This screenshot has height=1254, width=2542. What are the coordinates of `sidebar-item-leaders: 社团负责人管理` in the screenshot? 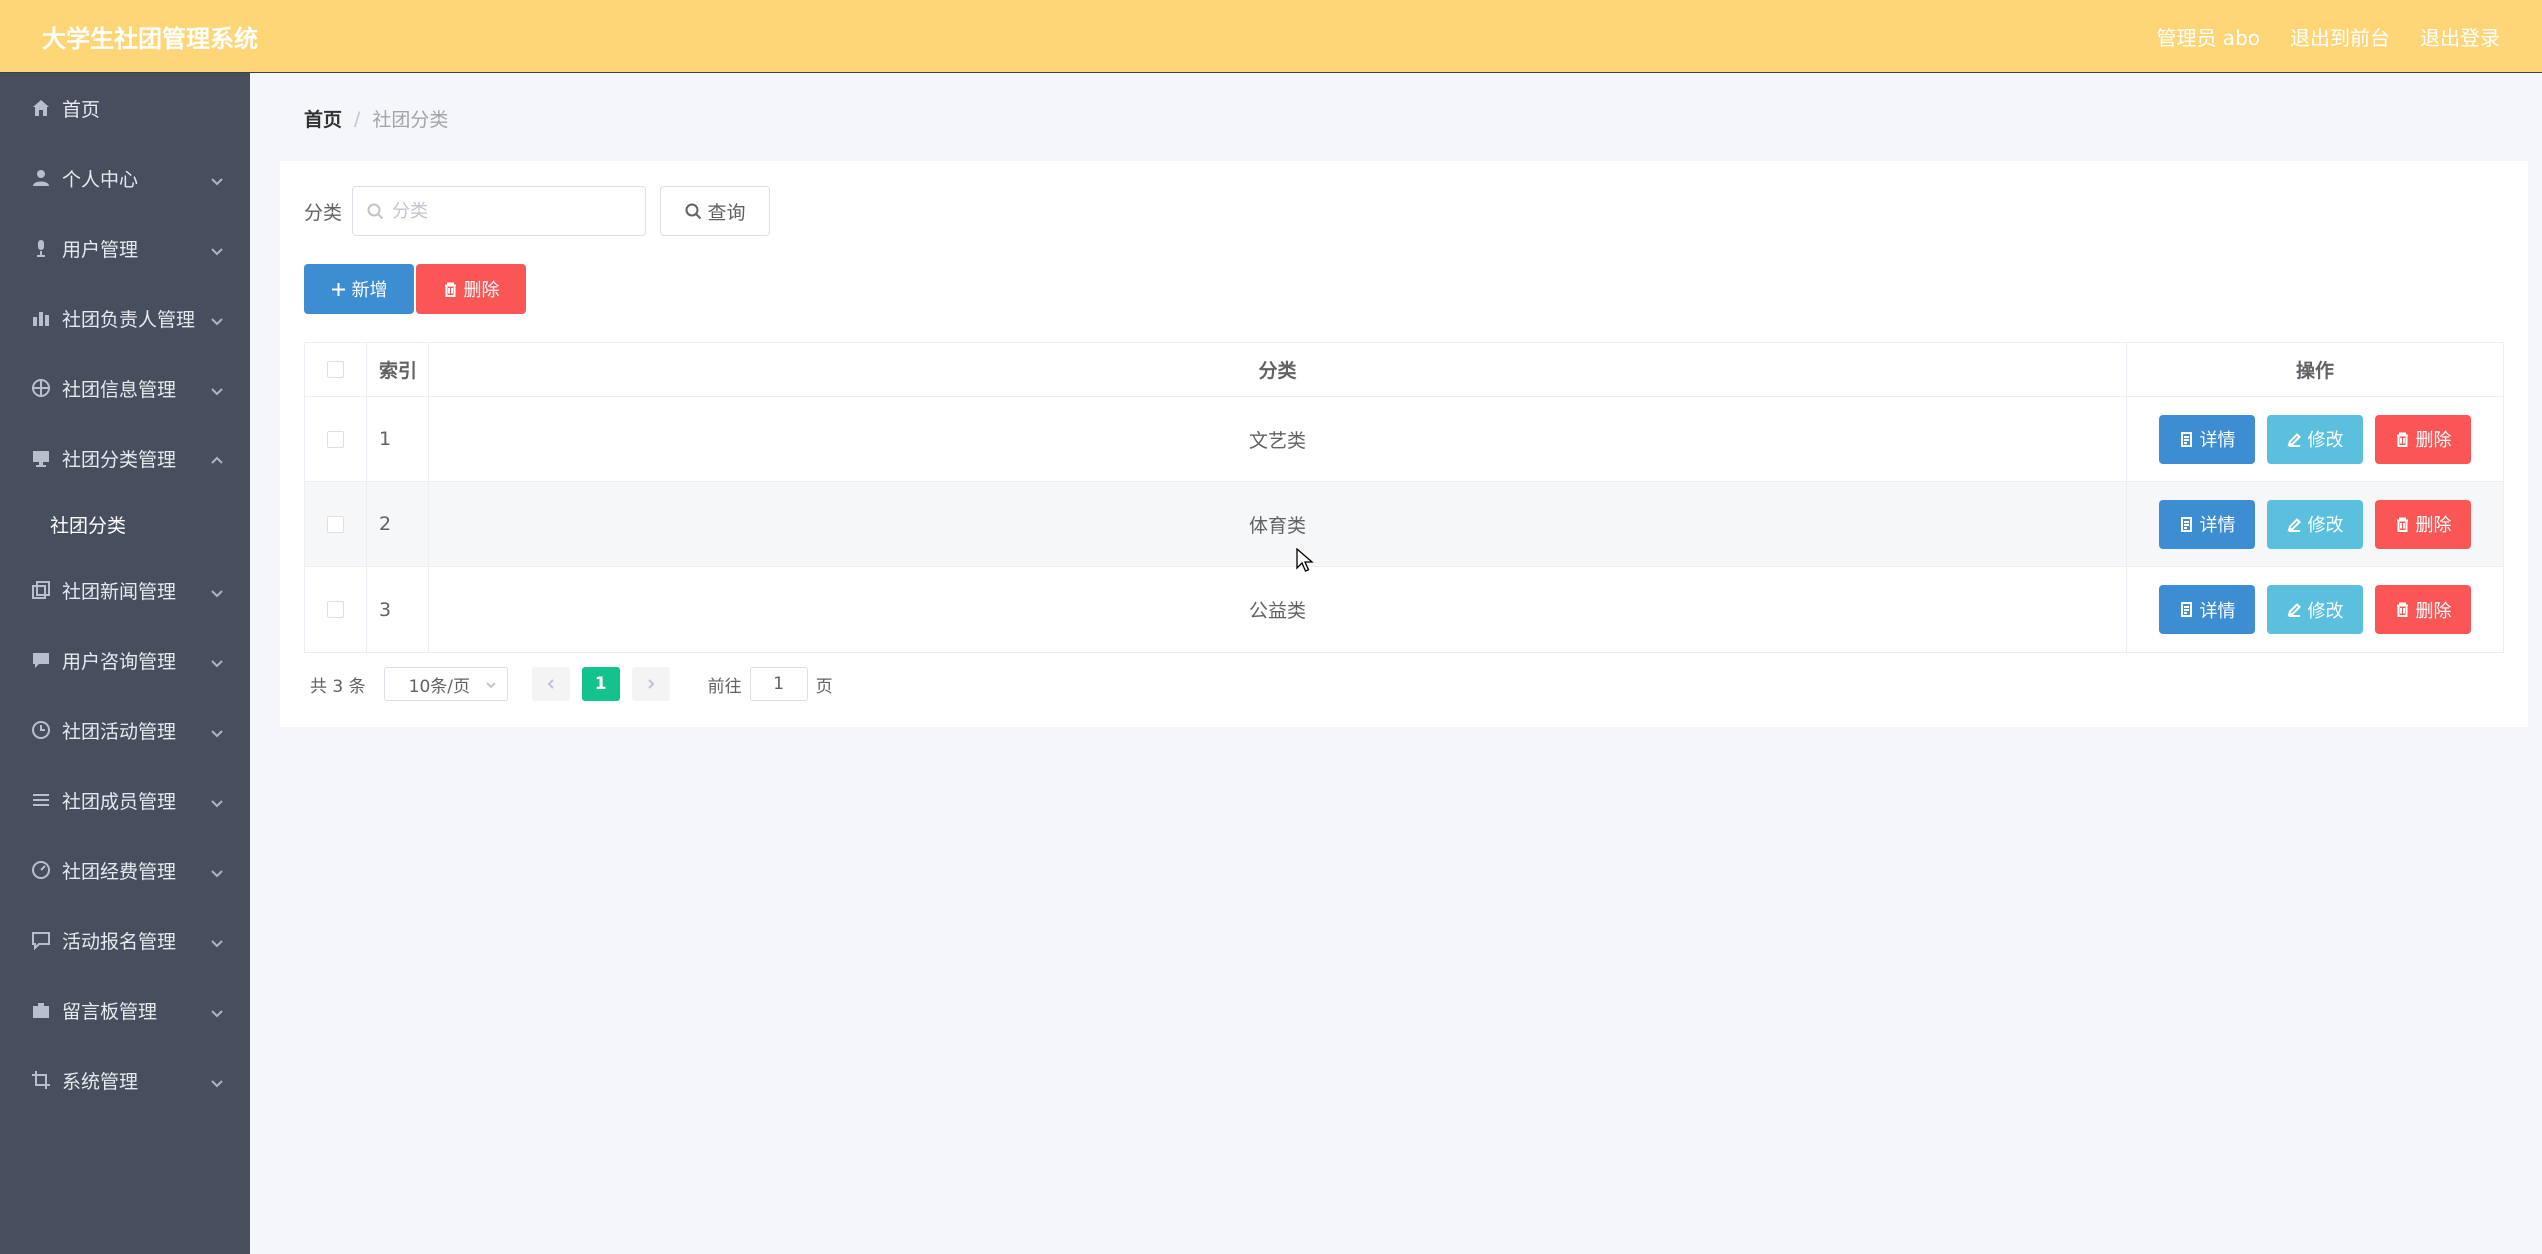 It's located at (125, 318).